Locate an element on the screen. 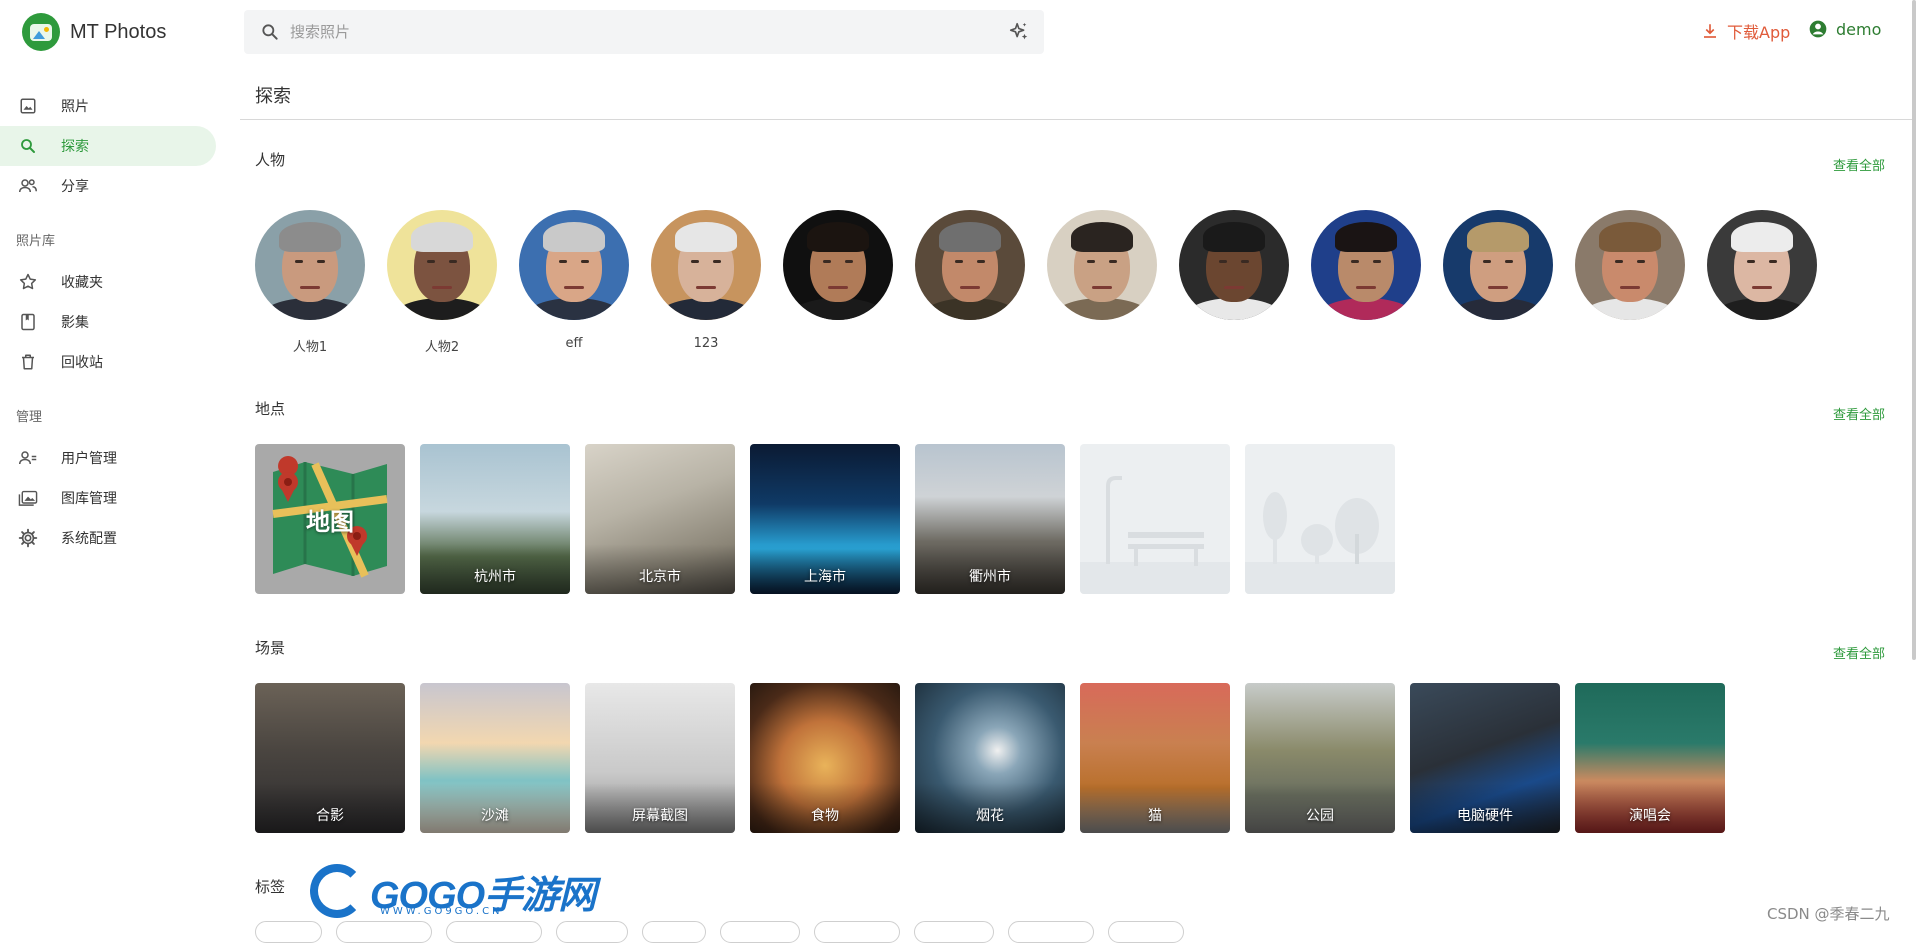 The width and height of the screenshot is (1920, 943). sidebar-item-label: 影集 is located at coordinates (75, 323).